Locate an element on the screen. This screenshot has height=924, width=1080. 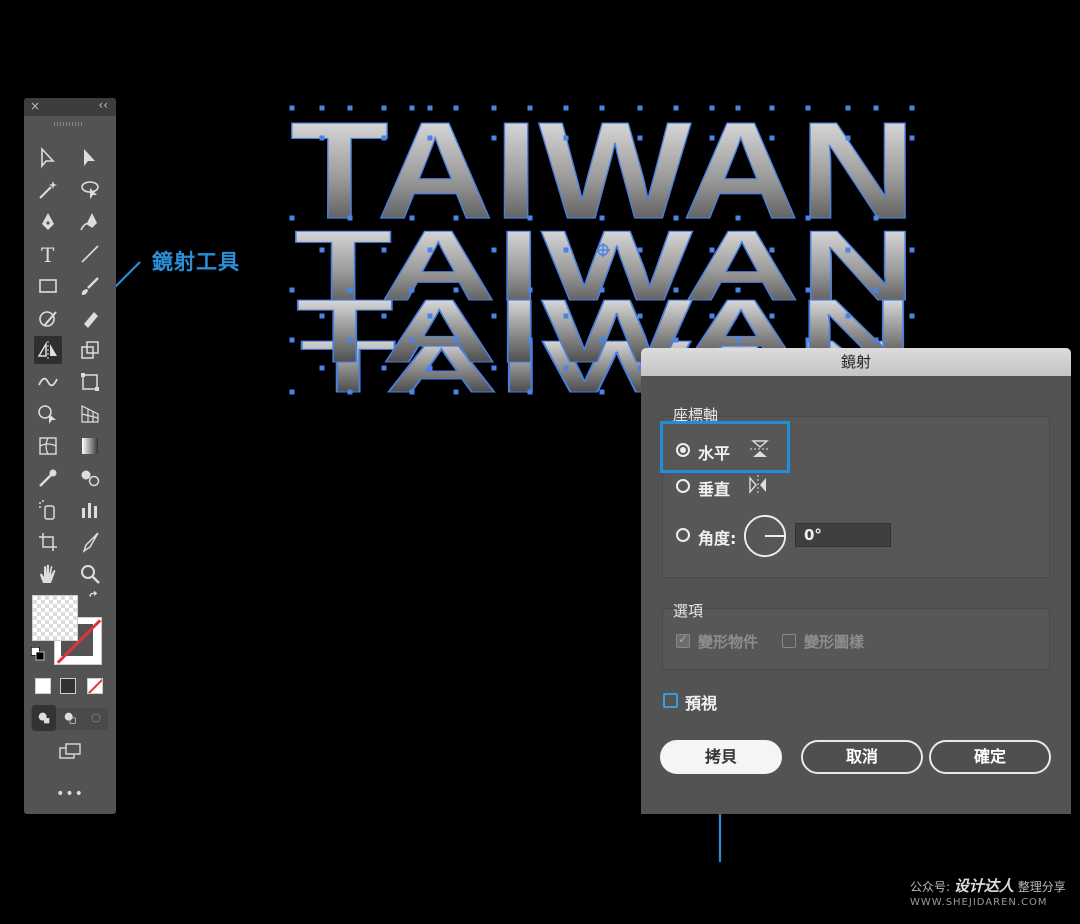
scale-tool-icon is located at coordinates (90, 350).